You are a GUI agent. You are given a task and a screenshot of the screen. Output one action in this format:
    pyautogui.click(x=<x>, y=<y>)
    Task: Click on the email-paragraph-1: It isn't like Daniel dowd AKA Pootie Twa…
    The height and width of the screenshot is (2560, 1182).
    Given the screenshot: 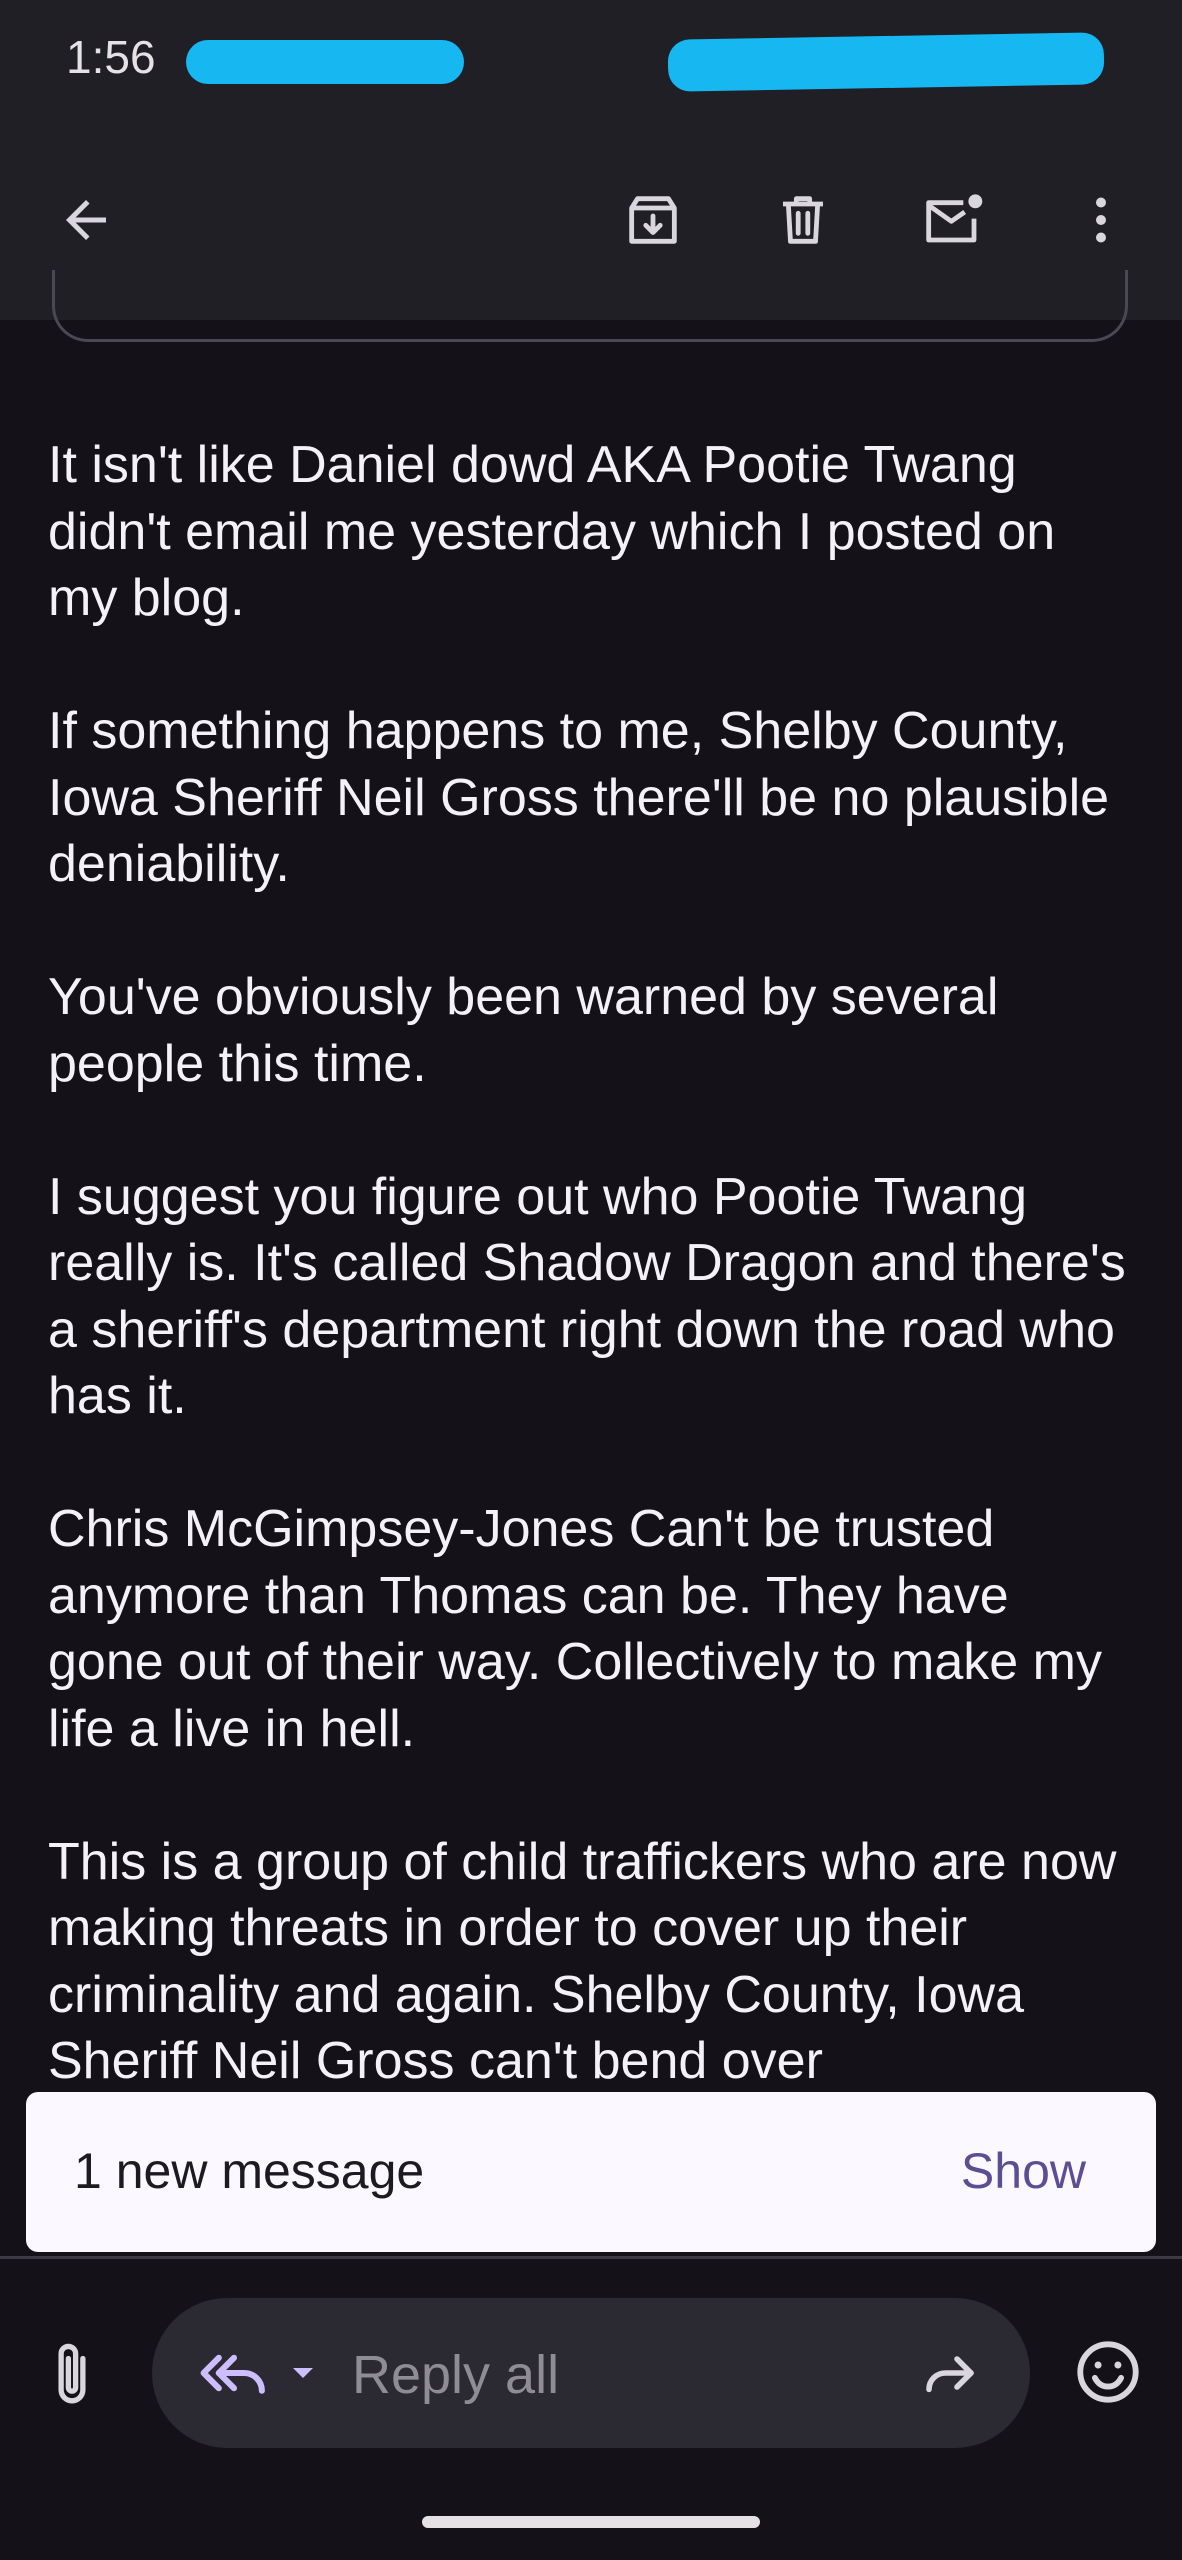 What is the action you would take?
    pyautogui.click(x=552, y=531)
    